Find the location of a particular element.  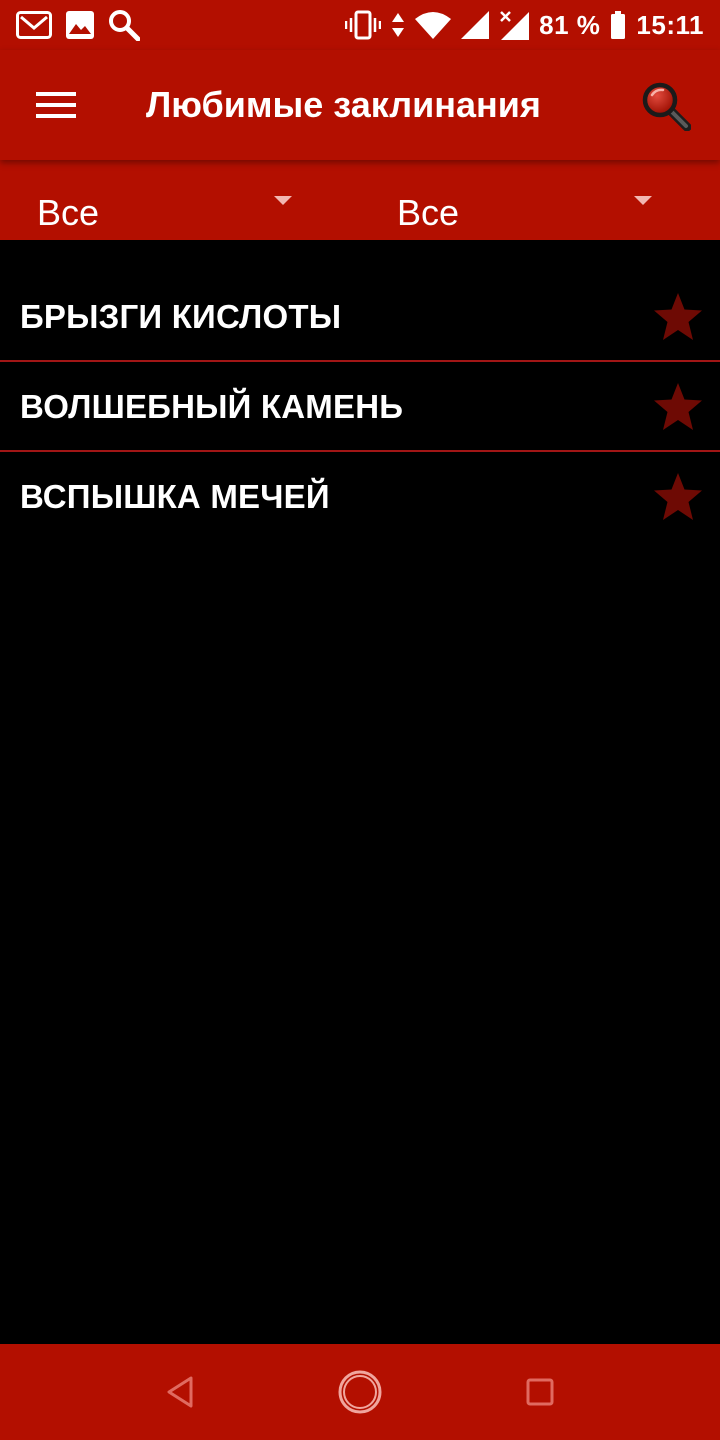

home-icon is located at coordinates (360, 1392).